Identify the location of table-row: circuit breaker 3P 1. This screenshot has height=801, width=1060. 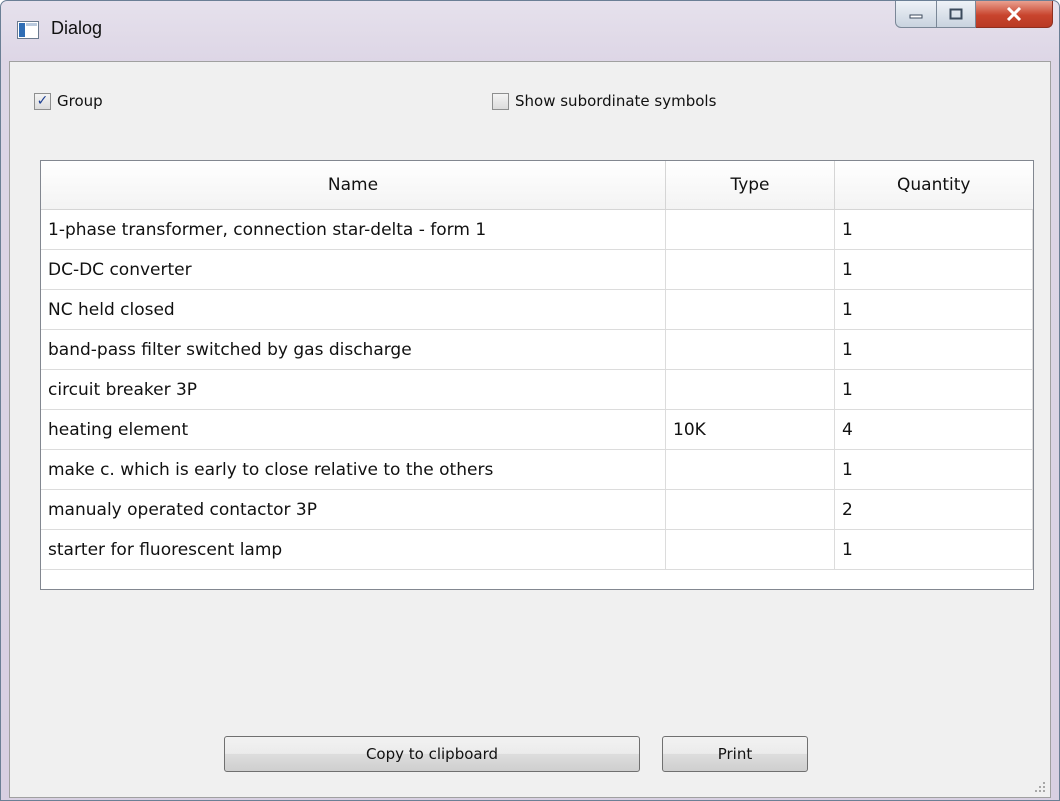
(537, 389).